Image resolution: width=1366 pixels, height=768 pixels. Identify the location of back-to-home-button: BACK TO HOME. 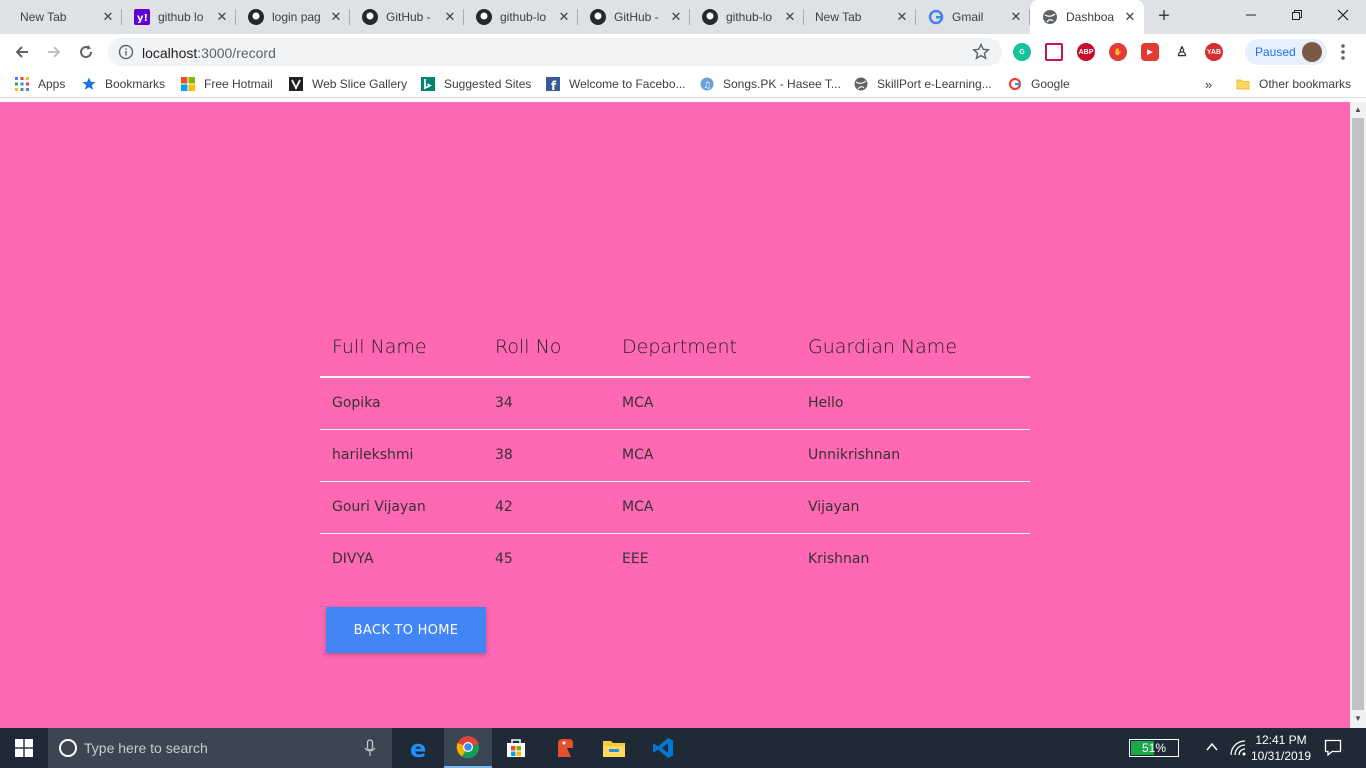
(406, 630).